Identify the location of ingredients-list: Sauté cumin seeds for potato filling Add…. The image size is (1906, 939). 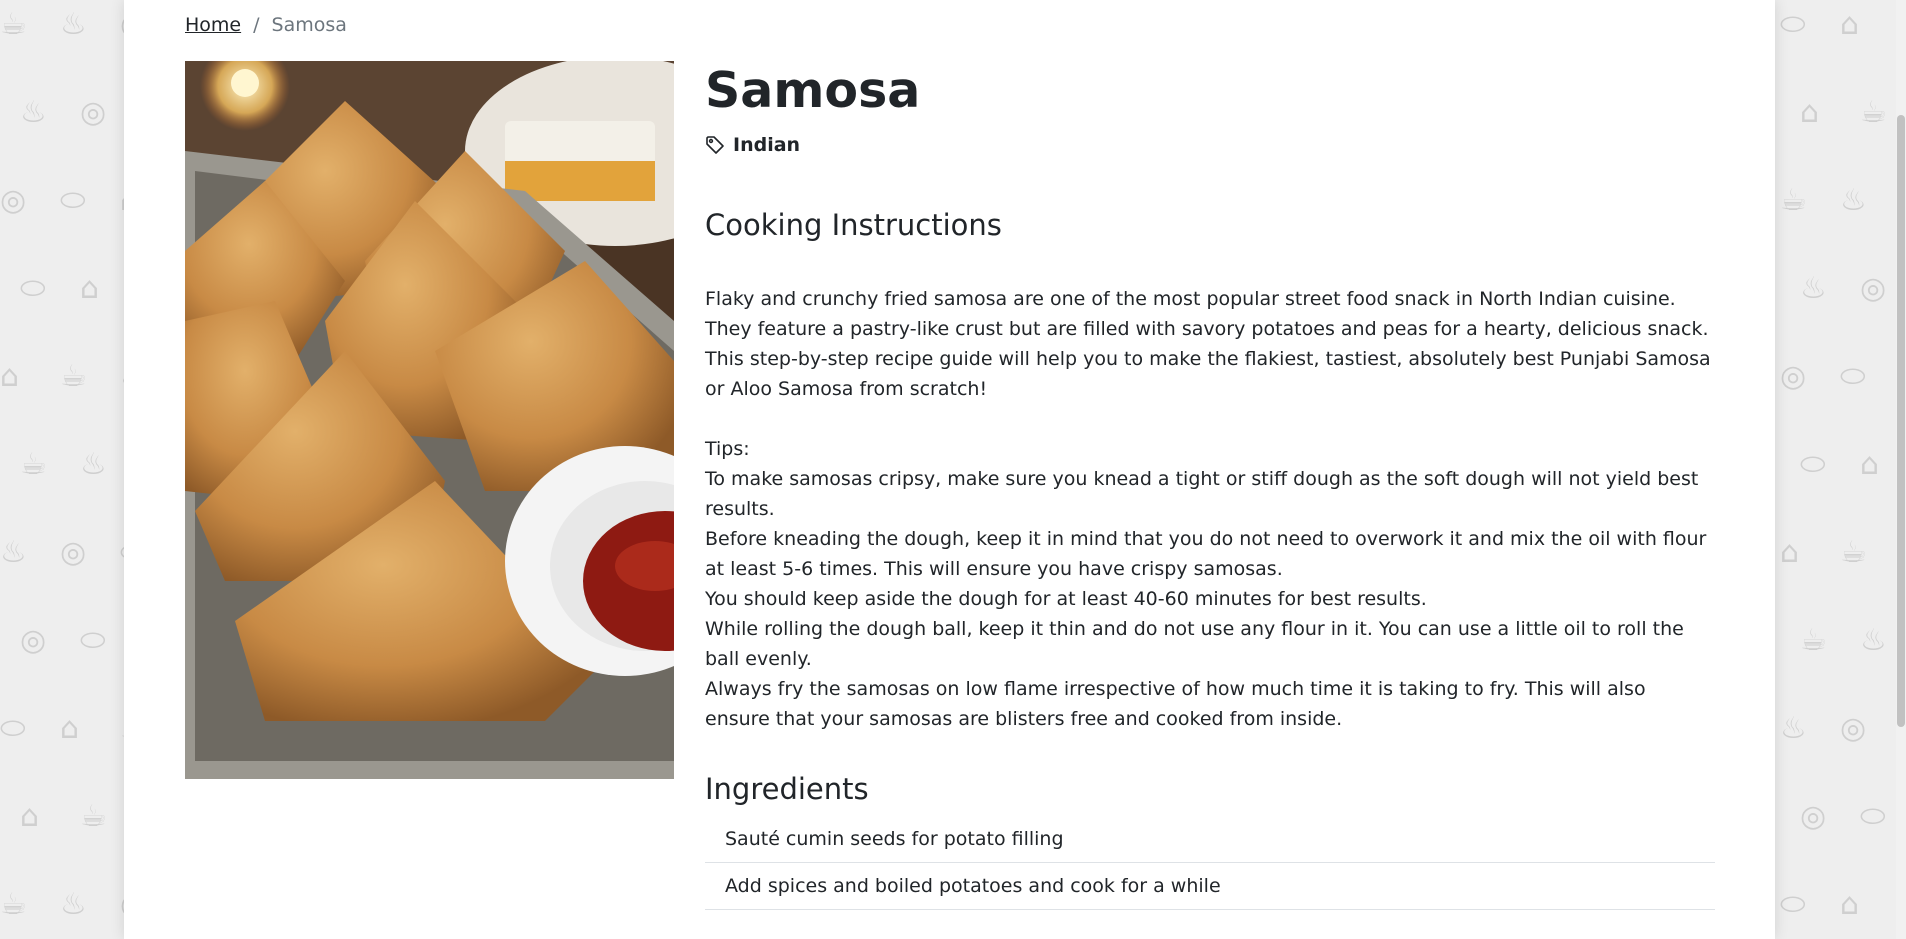
(1210, 863).